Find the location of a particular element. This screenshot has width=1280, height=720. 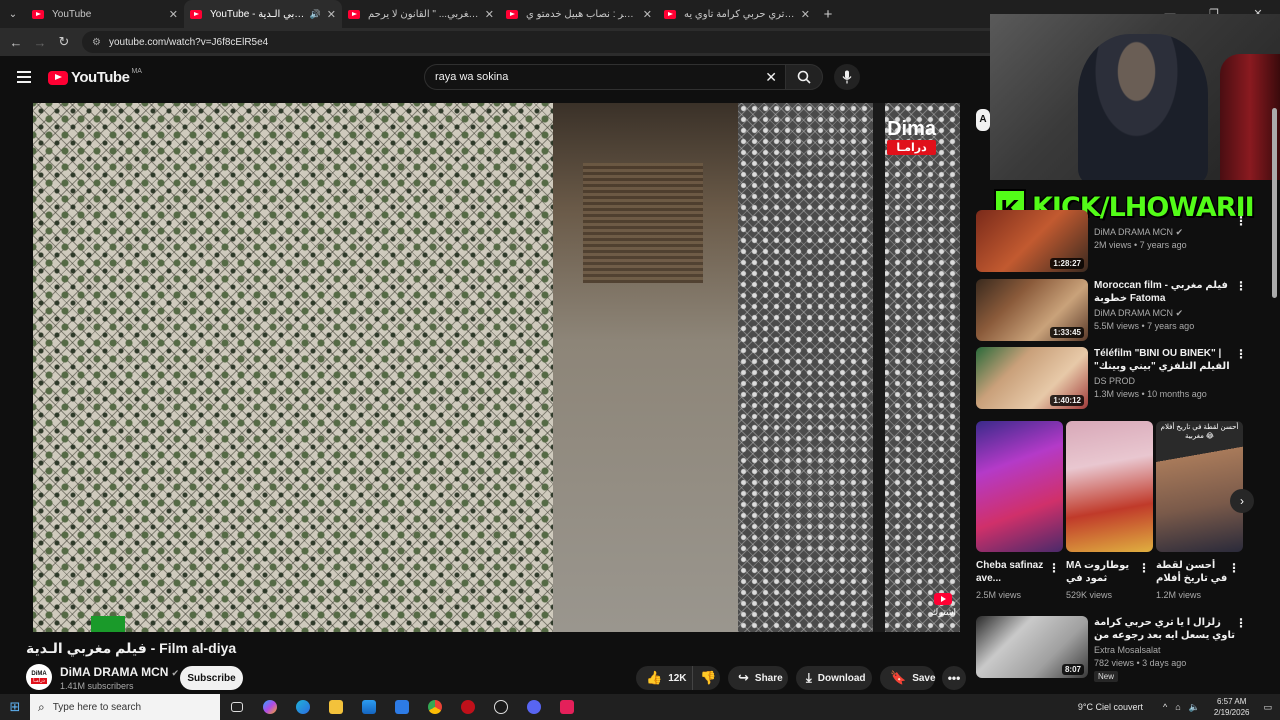

tab-title: فيلم مغربي... " القانون لا يرحم " is located at coordinates (423, 14).